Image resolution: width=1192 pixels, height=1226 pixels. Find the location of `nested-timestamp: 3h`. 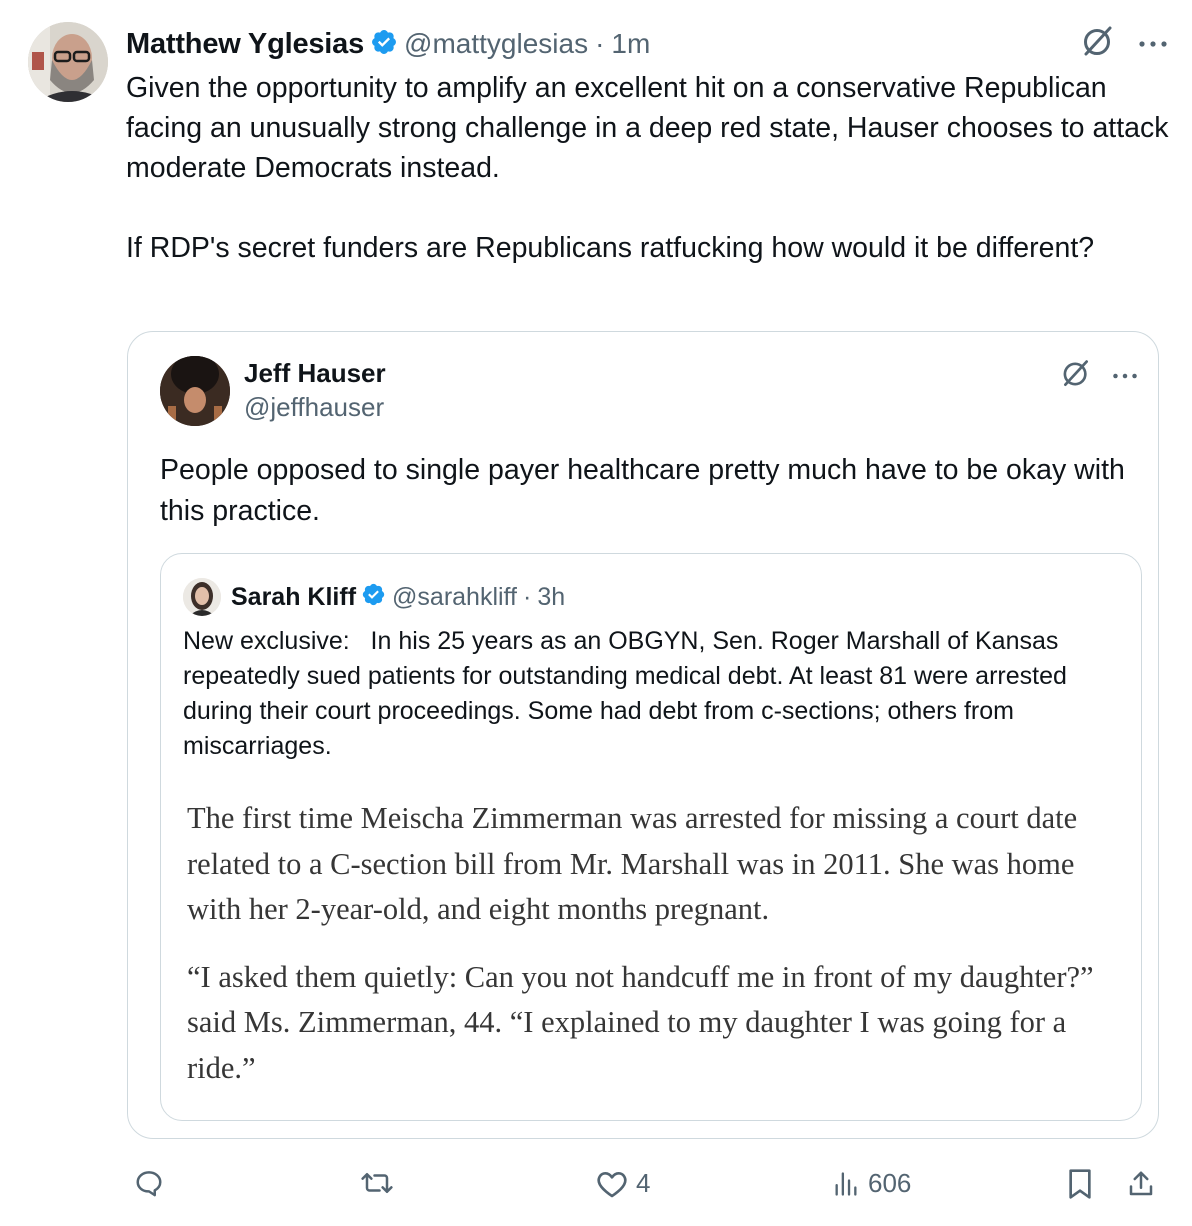

nested-timestamp: 3h is located at coordinates (551, 597).